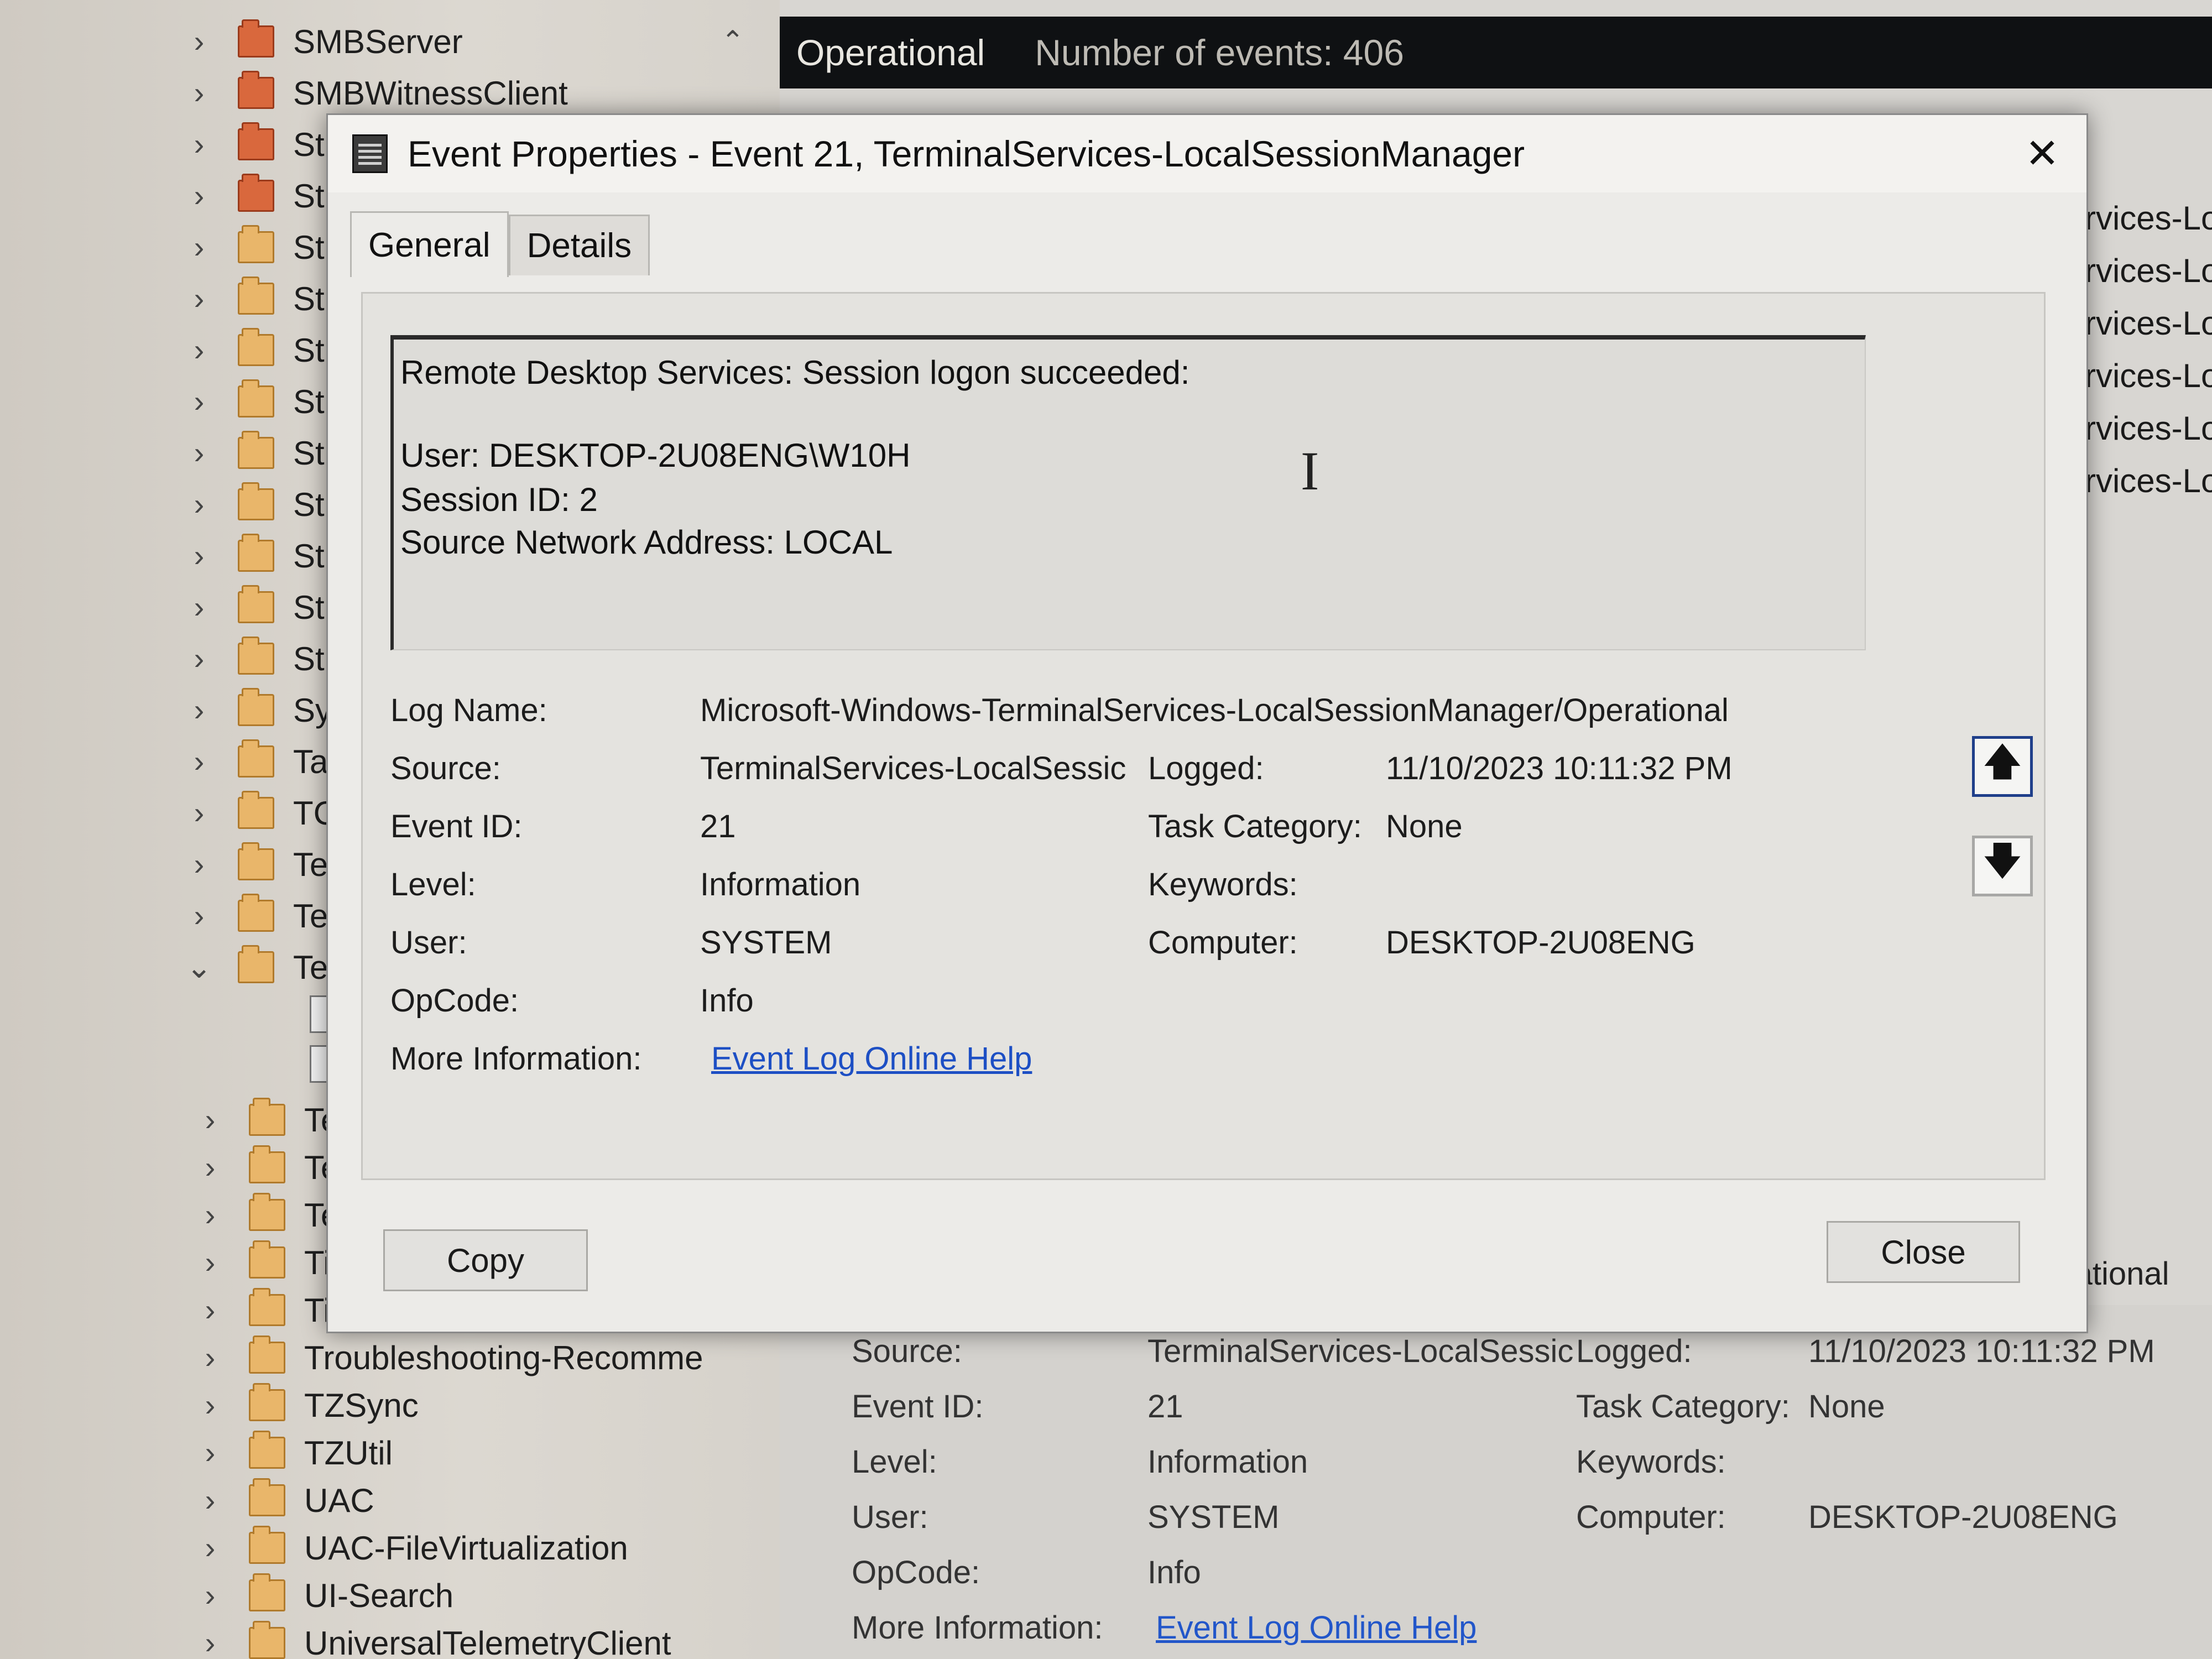 The image size is (2212, 1659). What do you see at coordinates (260, 813) in the screenshot?
I see `tree-item: › TC` at bounding box center [260, 813].